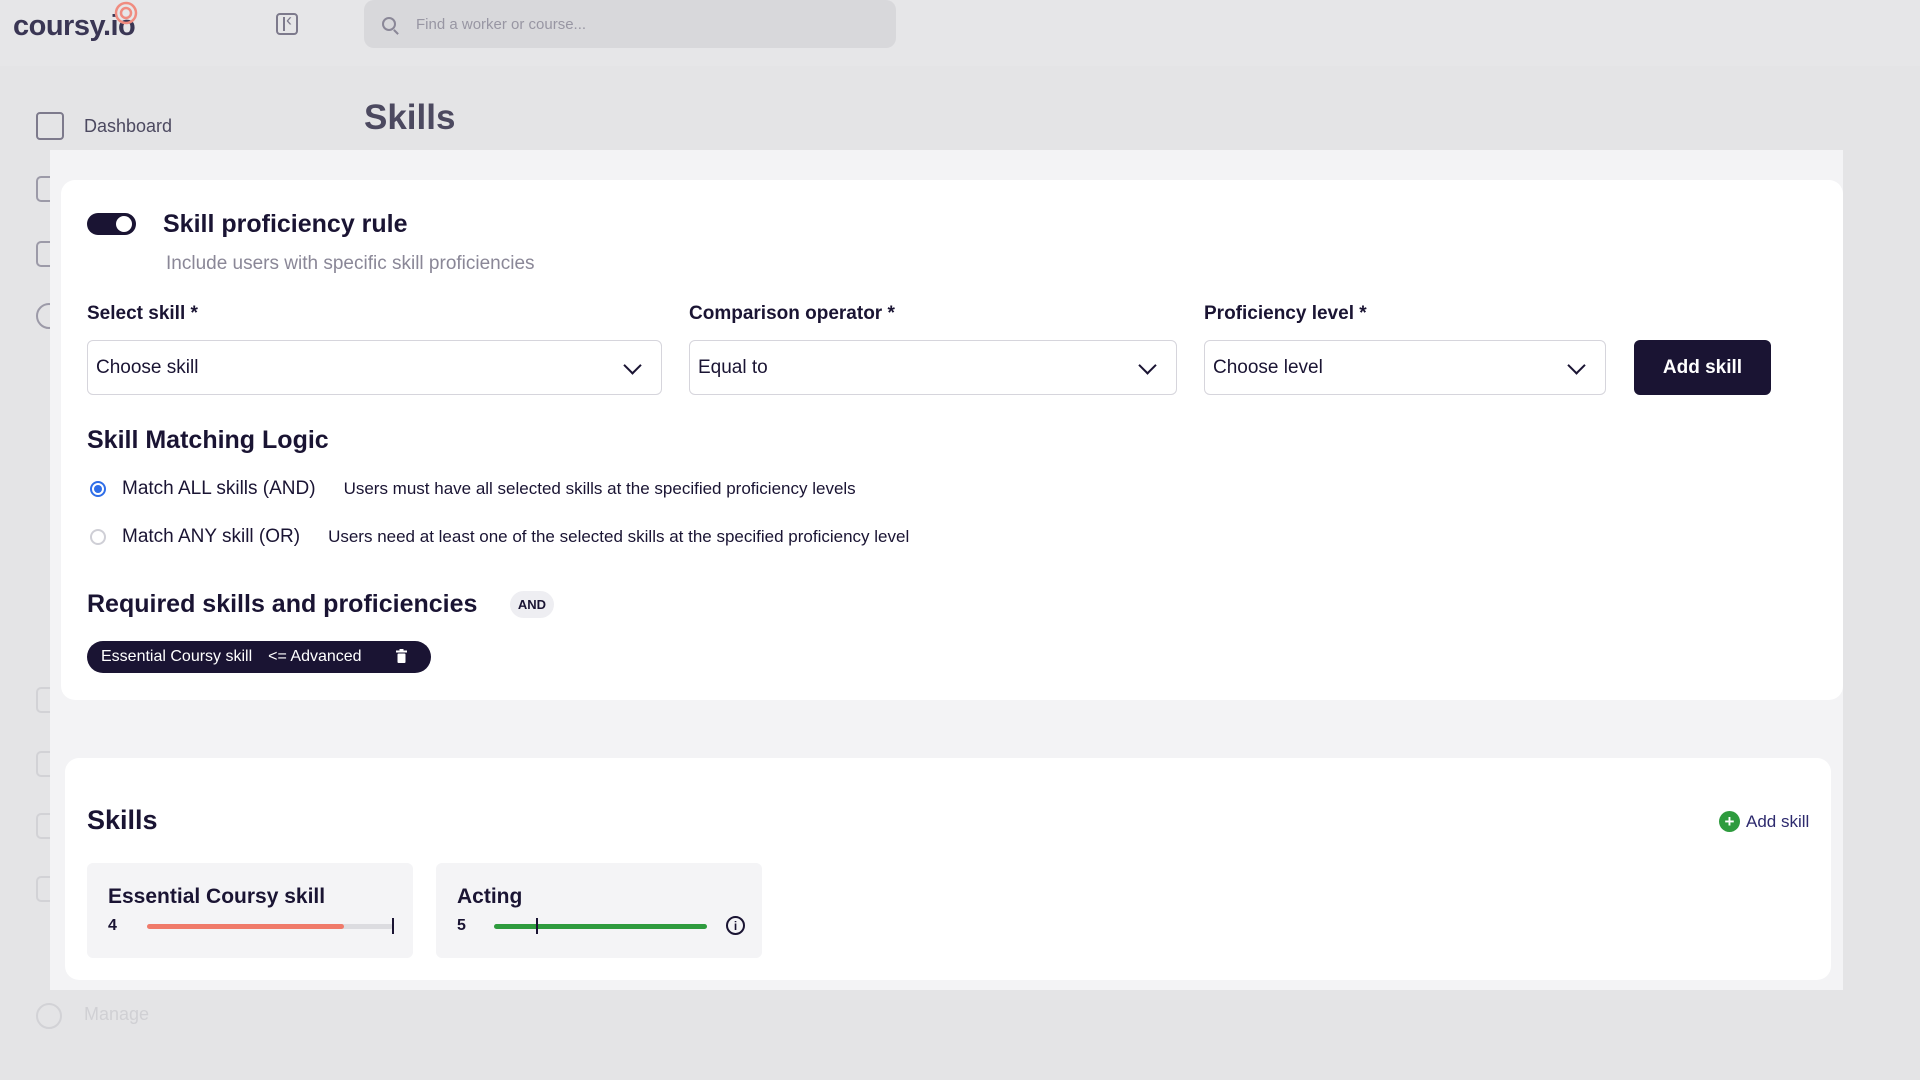 This screenshot has width=1920, height=1080. Describe the element at coordinates (98, 489) in the screenshot. I see `match-all-radio` at that location.